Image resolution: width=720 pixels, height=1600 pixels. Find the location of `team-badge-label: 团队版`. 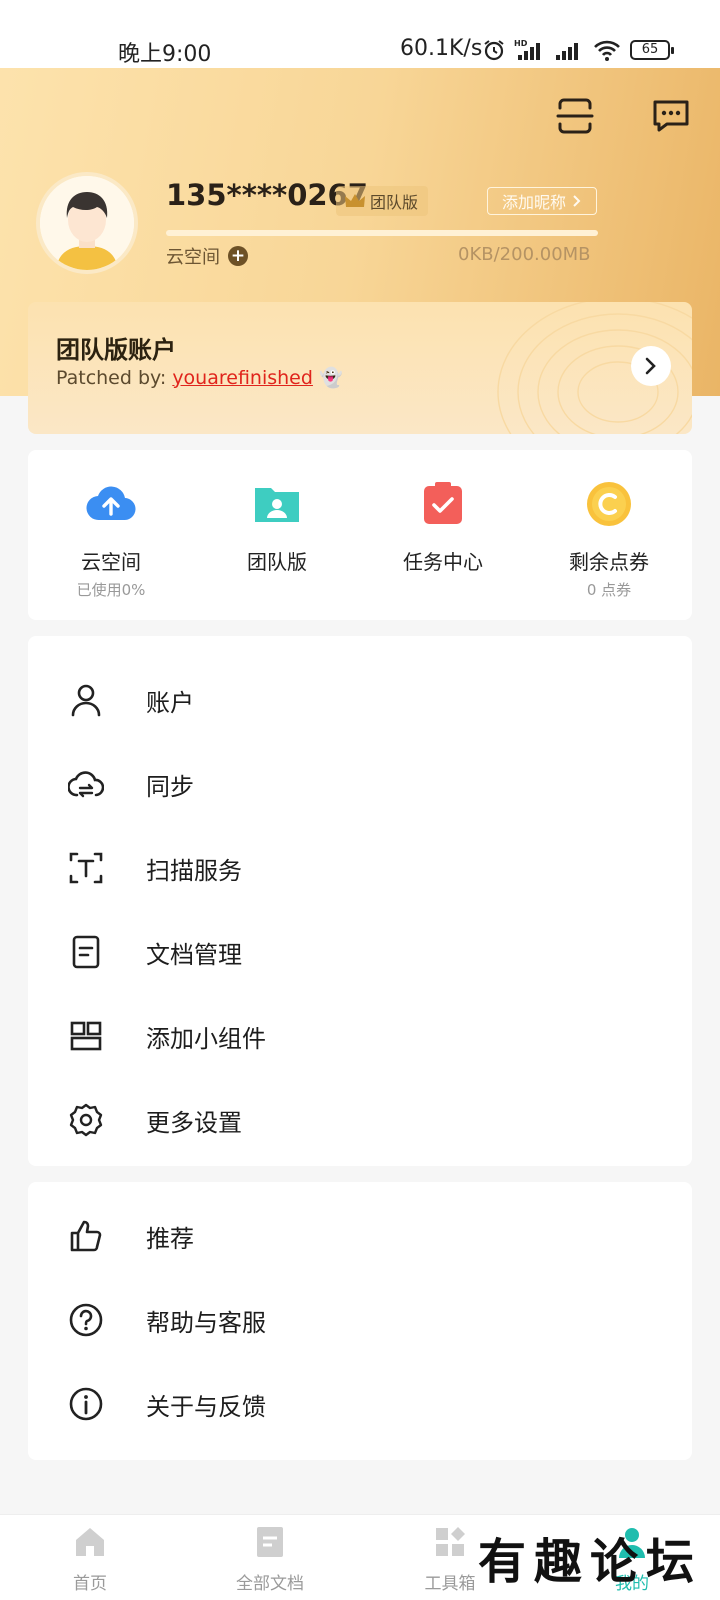

team-badge-label: 团队版 is located at coordinates (394, 202).